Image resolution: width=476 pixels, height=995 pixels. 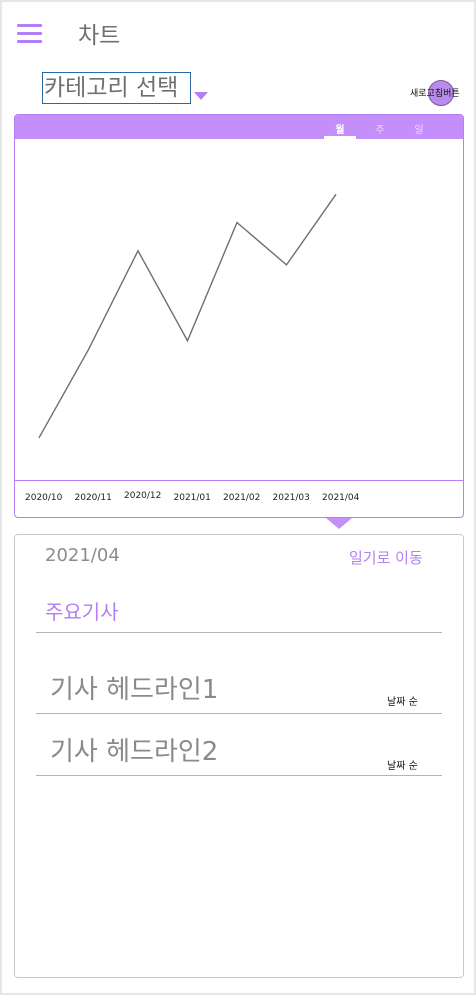 I want to click on refresh-button-label: 새로고침버튼, so click(x=435, y=92).